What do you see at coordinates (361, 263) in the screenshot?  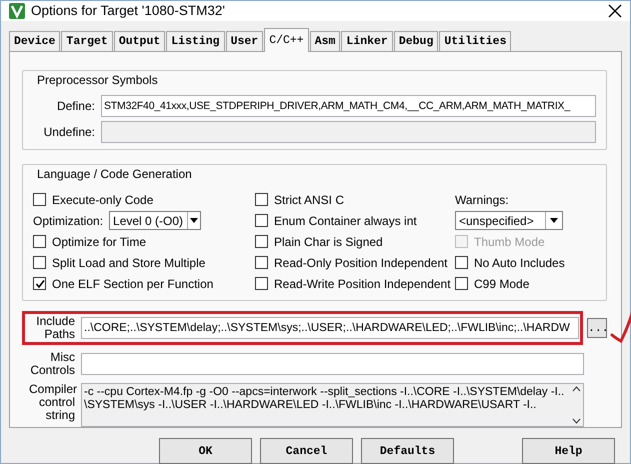 I see `checkbox-label: Read-Only Position Independent` at bounding box center [361, 263].